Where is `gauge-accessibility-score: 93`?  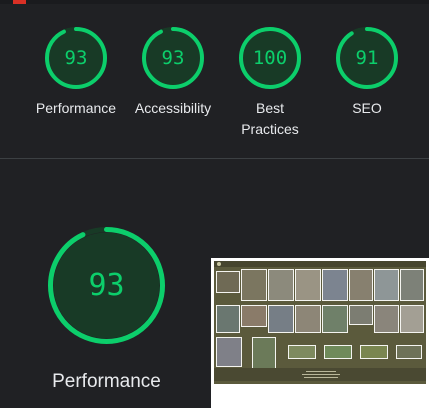 gauge-accessibility-score: 93 is located at coordinates (173, 58).